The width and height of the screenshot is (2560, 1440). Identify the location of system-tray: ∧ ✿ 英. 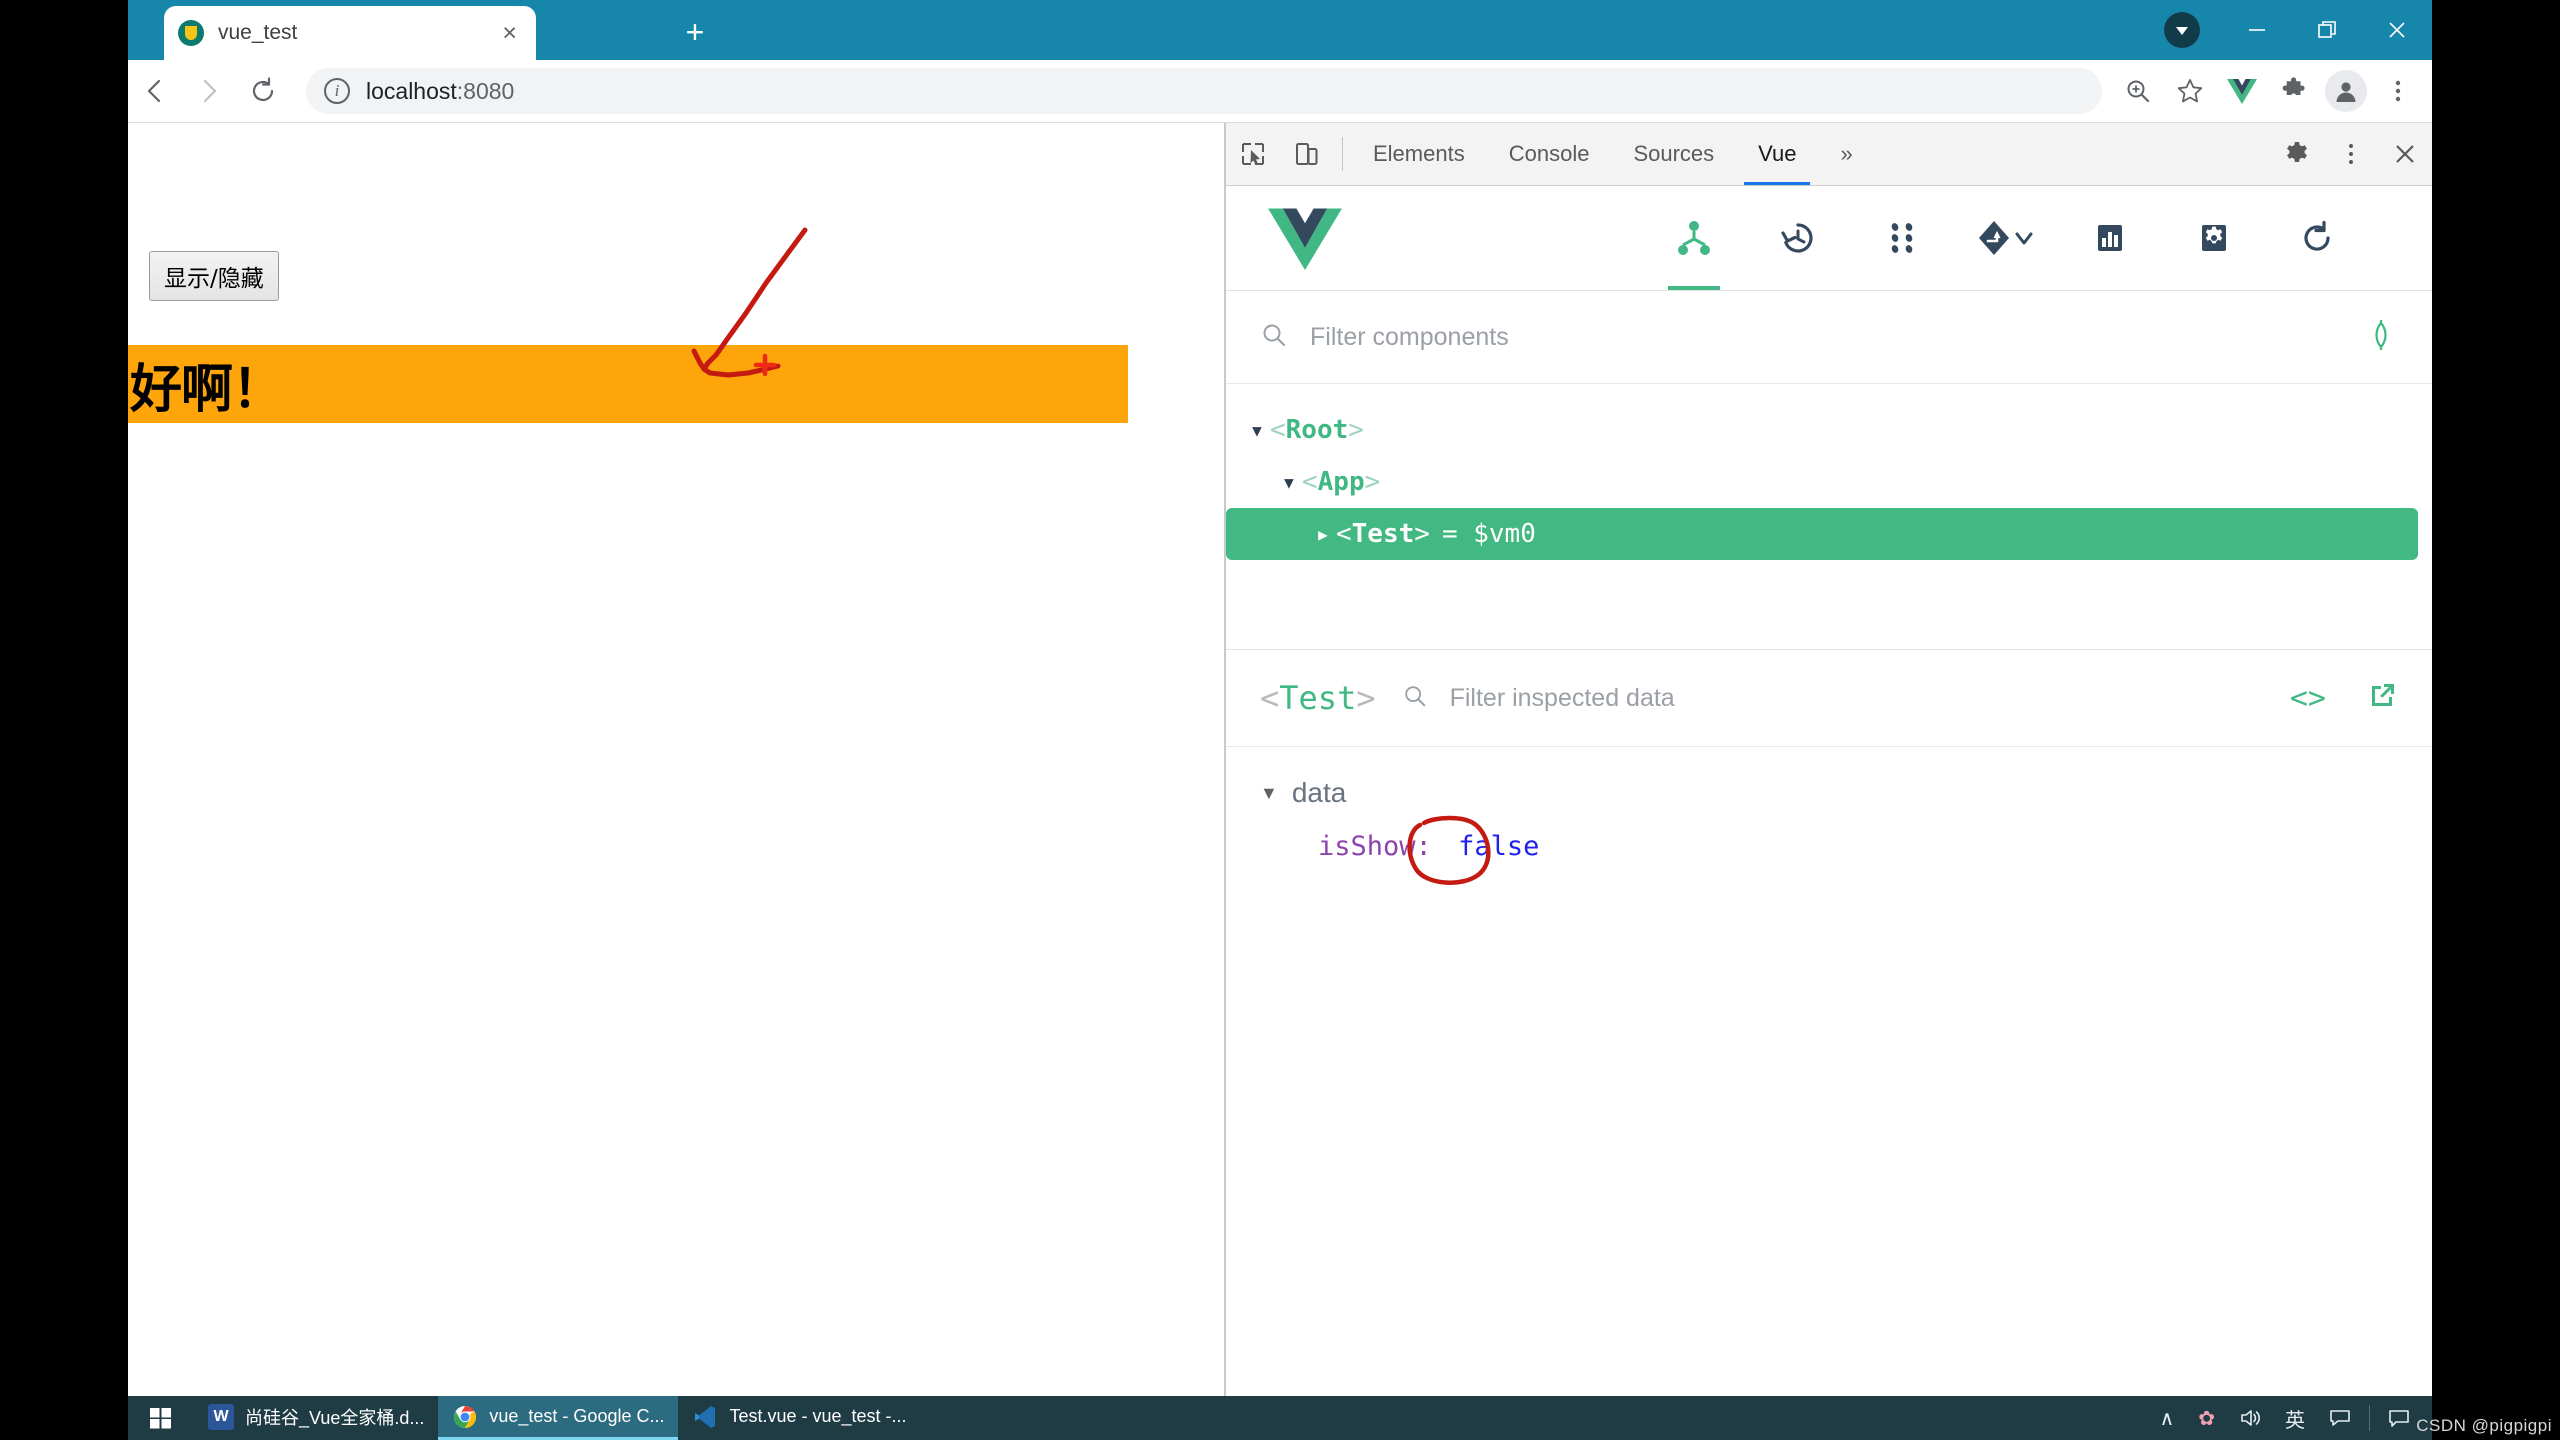
(2290, 1418).